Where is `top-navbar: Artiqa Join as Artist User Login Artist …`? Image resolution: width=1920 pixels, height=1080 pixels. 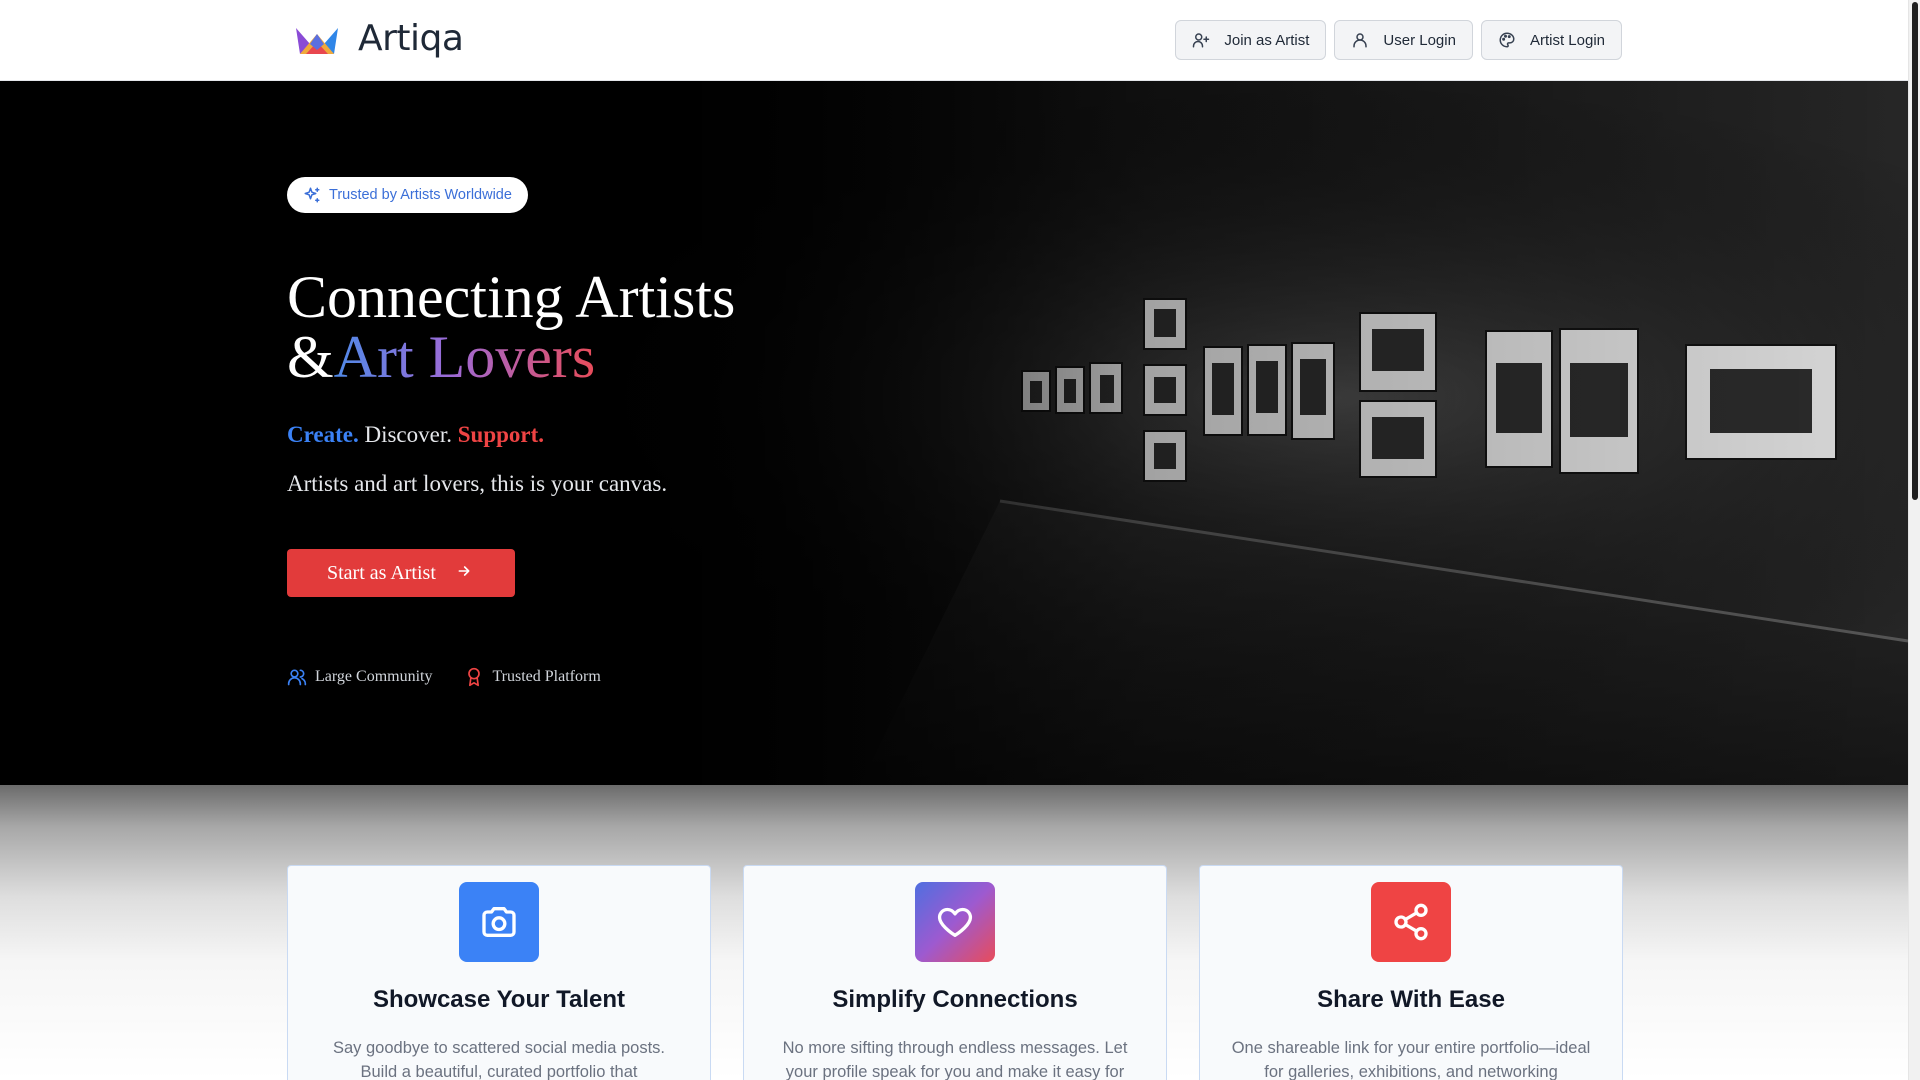 top-navbar: Artiqa Join as Artist User Login Artist … is located at coordinates (954, 40).